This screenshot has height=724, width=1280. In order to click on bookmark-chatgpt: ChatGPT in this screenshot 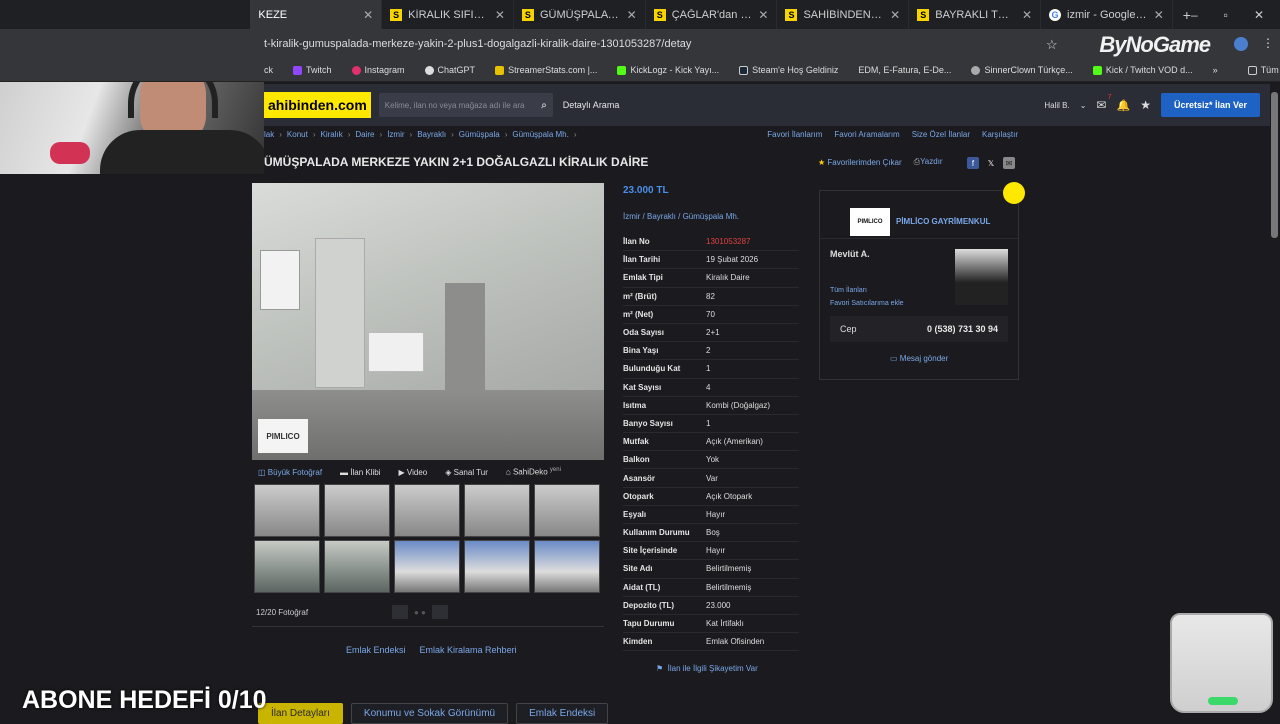, I will do `click(449, 70)`.